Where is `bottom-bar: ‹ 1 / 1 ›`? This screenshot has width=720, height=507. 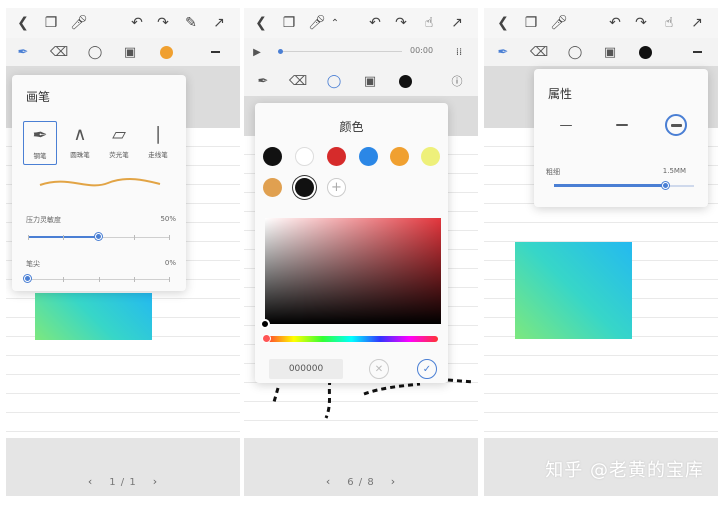
bottom-bar: ‹ 1 / 1 › is located at coordinates (123, 467).